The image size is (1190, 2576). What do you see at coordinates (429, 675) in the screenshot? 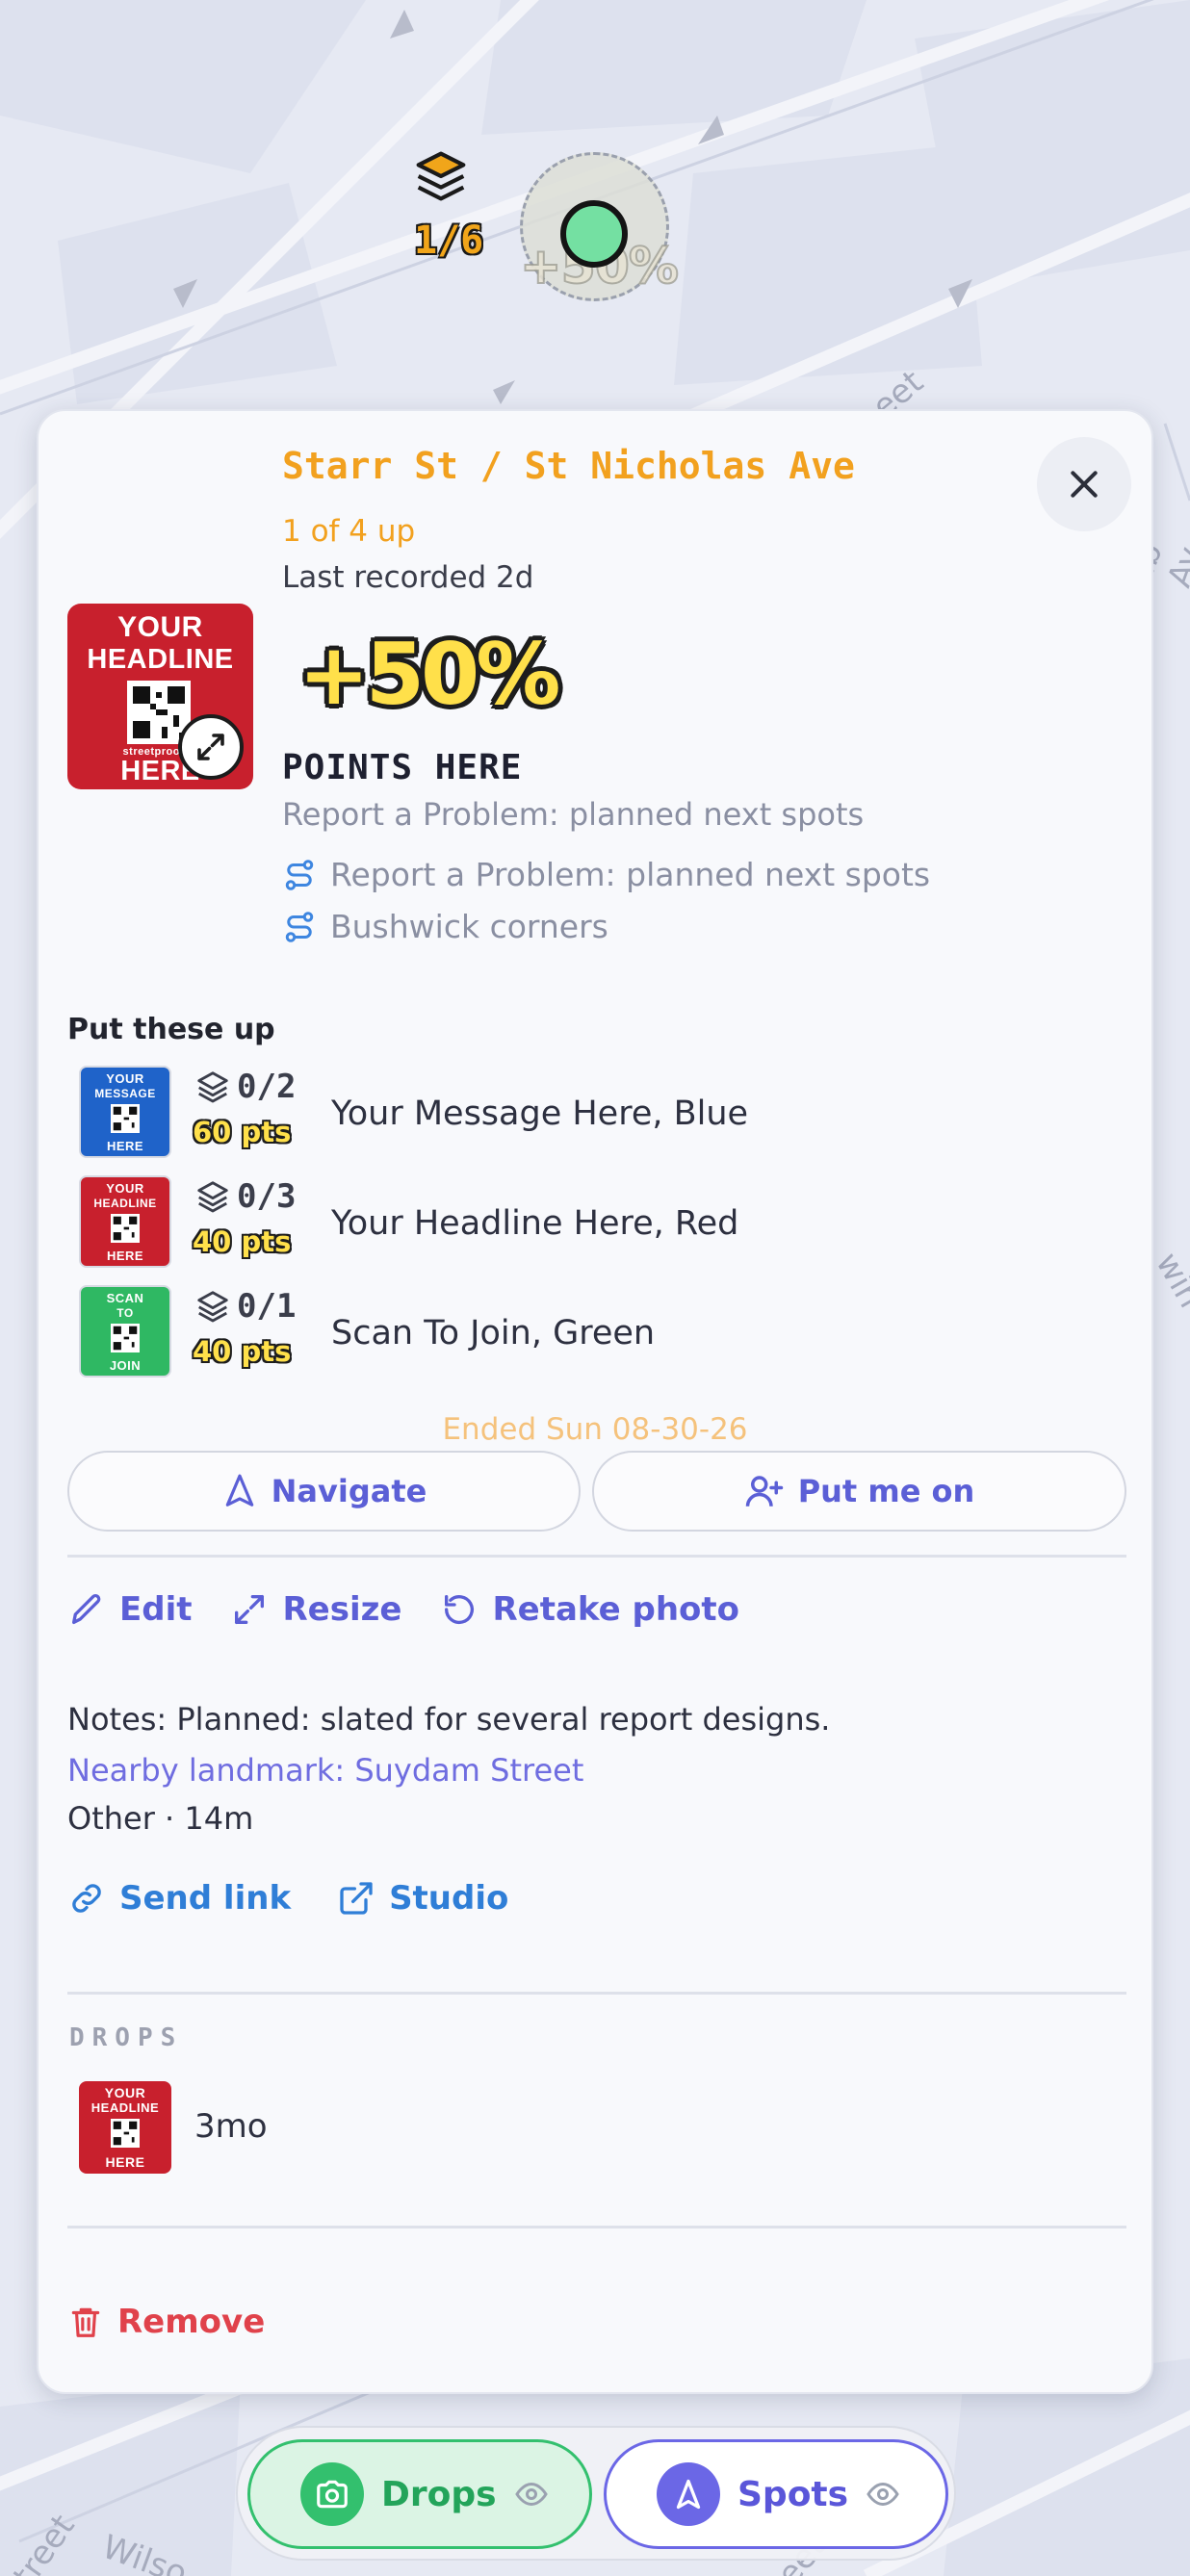
I see `bonus-badge: +50%` at bounding box center [429, 675].